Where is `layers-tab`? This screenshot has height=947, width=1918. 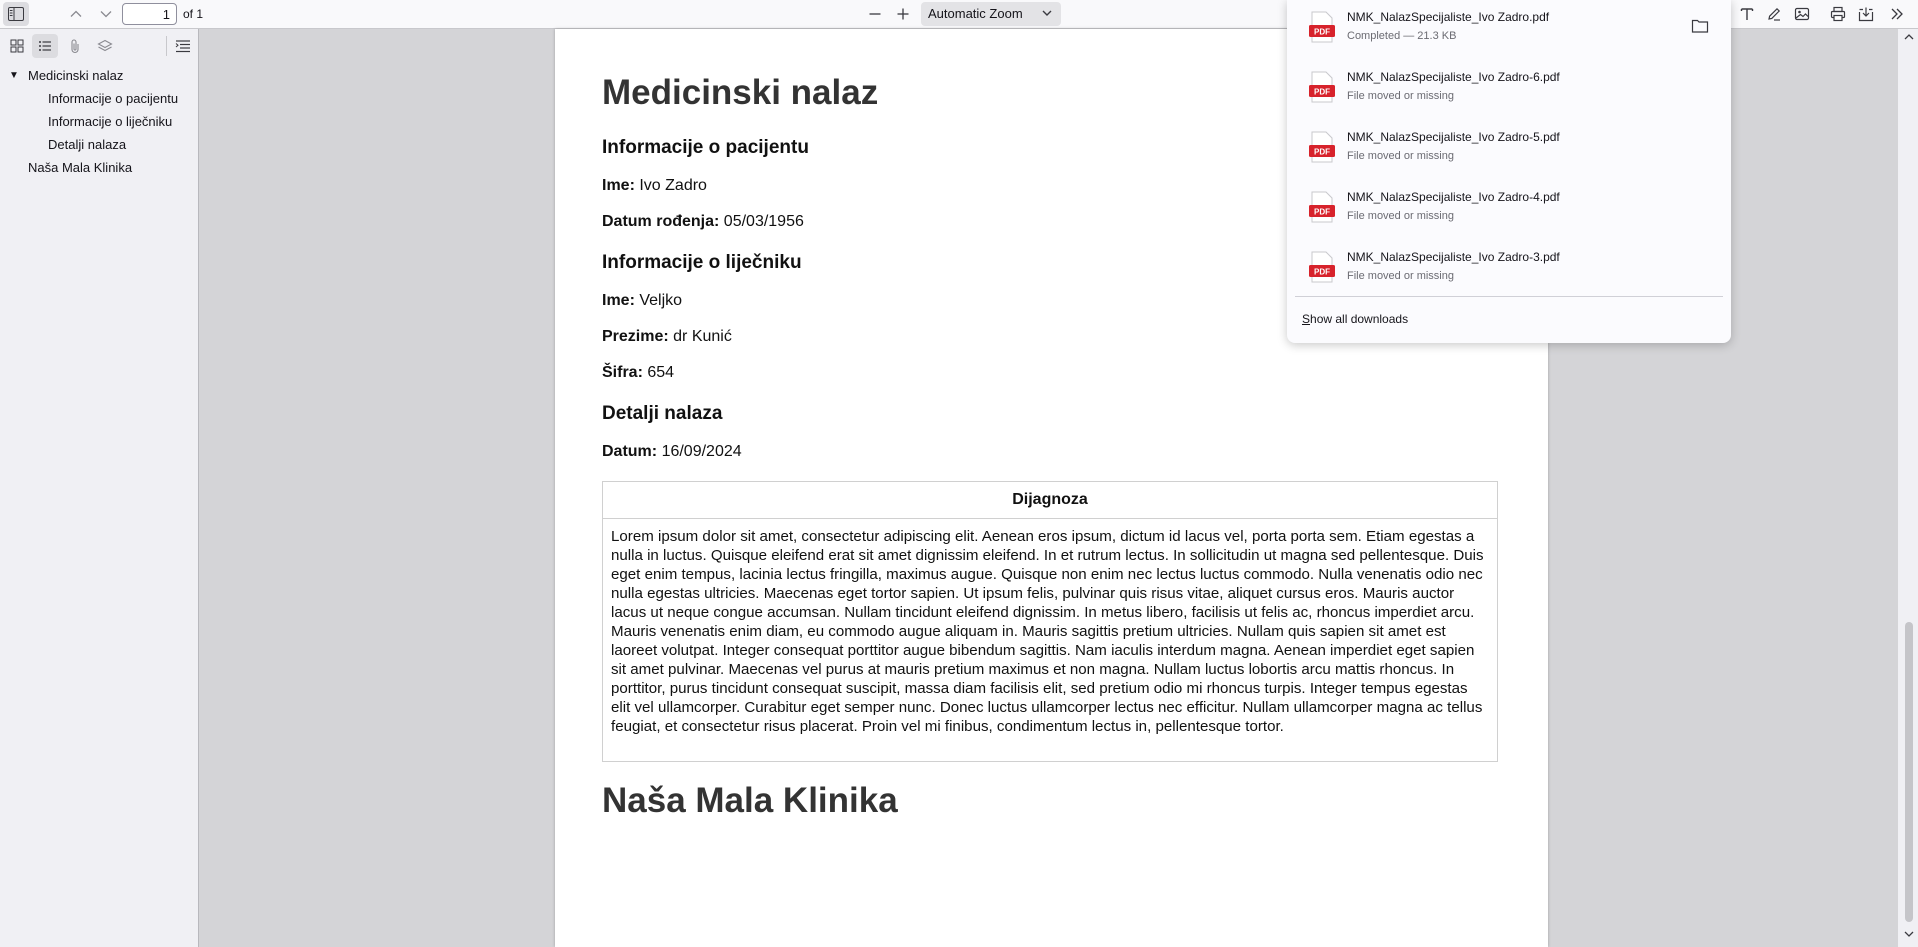 layers-tab is located at coordinates (105, 46).